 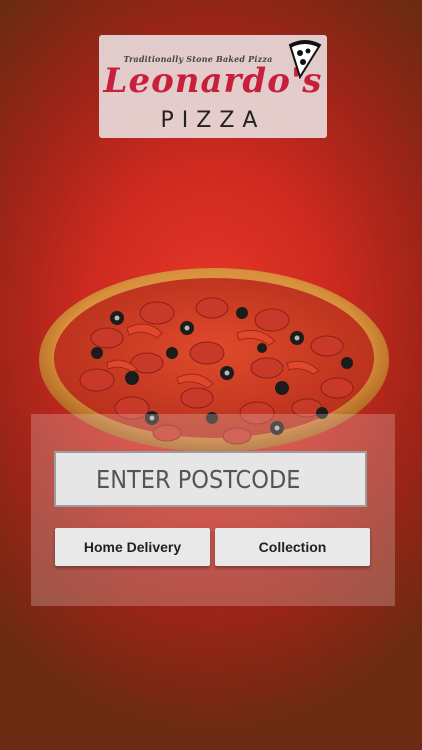 I want to click on logo-word: PIZZA, so click(x=213, y=120).